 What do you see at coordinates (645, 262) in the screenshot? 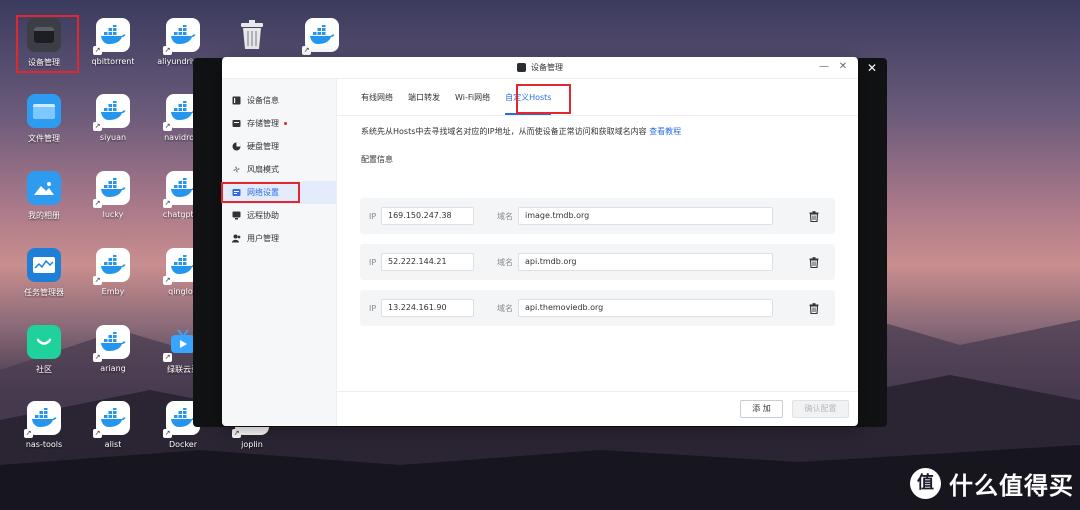
I see `domain-input: api.tmdb.org` at bounding box center [645, 262].